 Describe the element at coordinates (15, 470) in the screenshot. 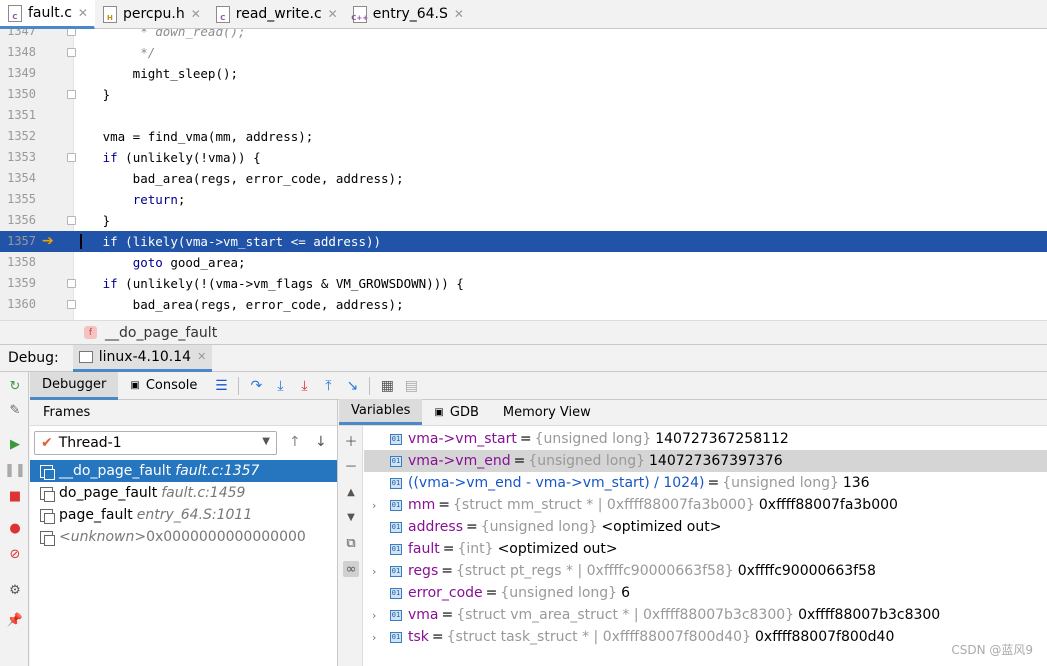

I see `pause-icon: ❚❚` at that location.